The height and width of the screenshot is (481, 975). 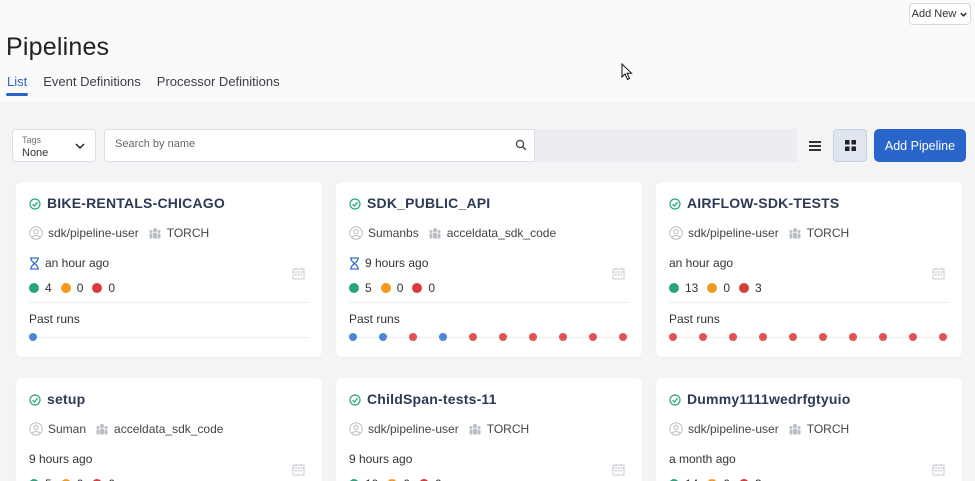 What do you see at coordinates (371, 479) in the screenshot?
I see `success-count: 10` at bounding box center [371, 479].